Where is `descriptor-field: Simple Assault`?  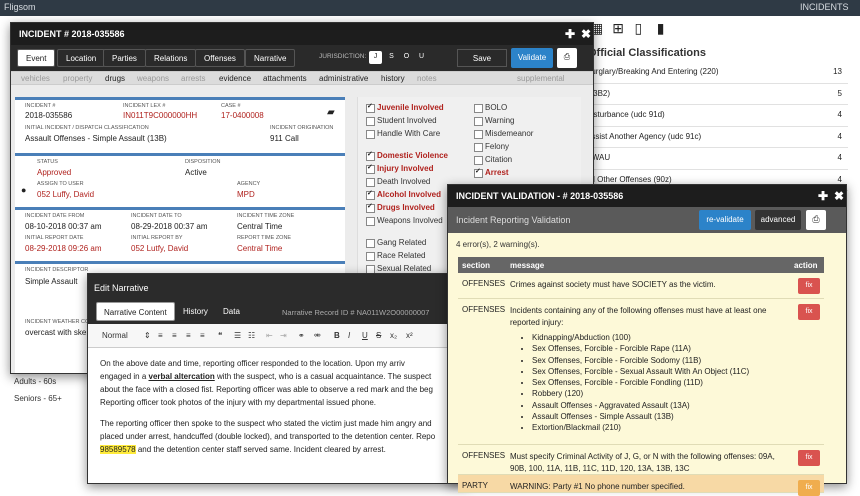 descriptor-field: Simple Assault is located at coordinates (51, 281).